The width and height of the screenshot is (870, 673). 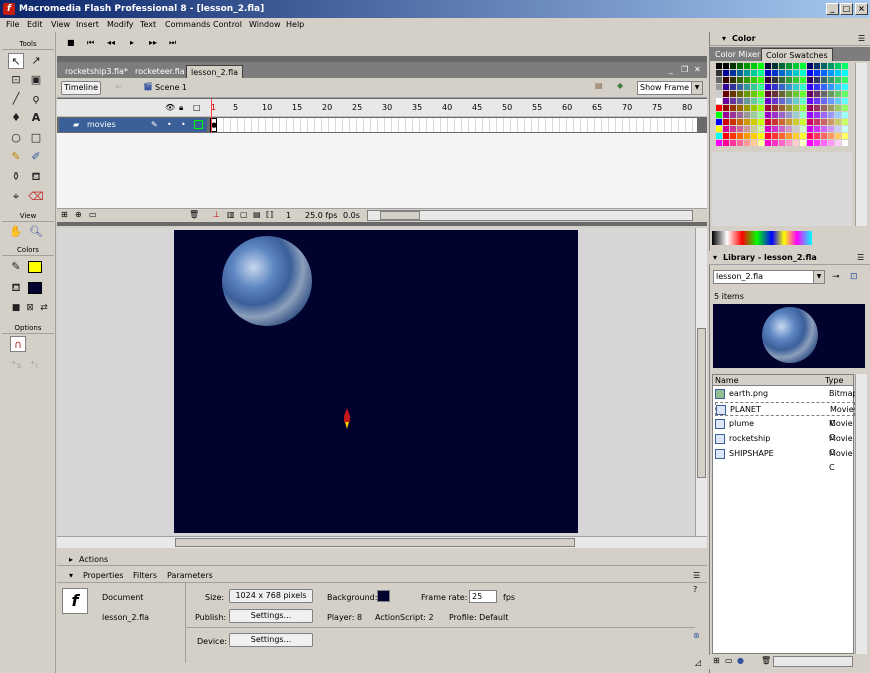 I want to click on size-button: 1024 x 768 pixels, so click(x=271, y=596).